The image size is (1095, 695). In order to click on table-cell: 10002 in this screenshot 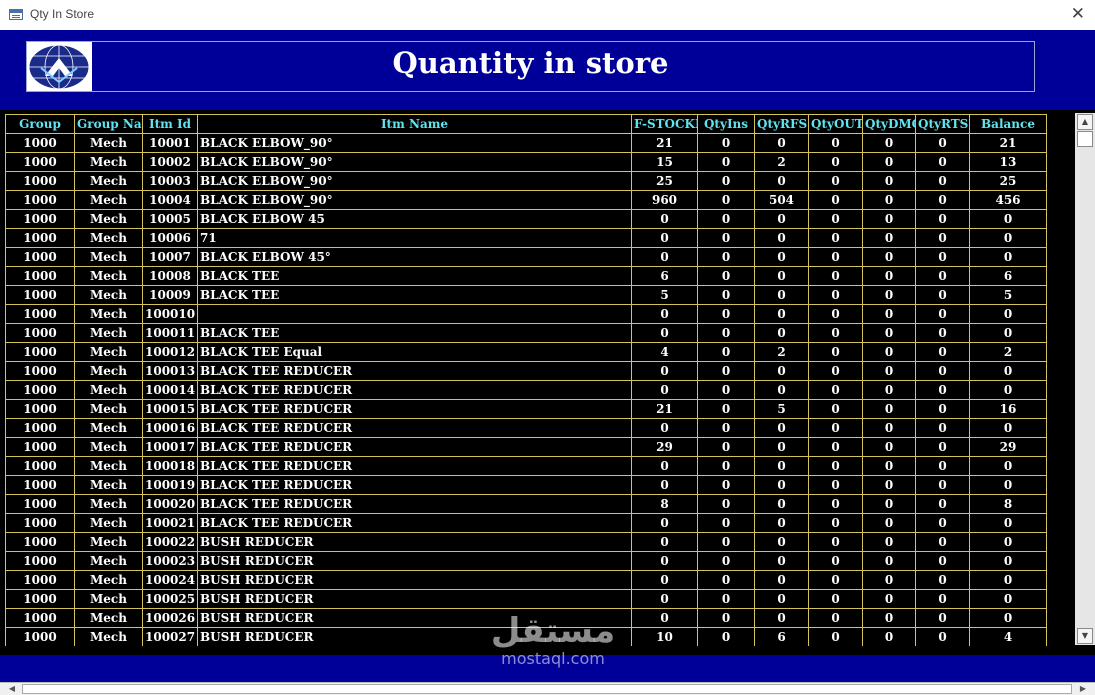, I will do `click(170, 162)`.